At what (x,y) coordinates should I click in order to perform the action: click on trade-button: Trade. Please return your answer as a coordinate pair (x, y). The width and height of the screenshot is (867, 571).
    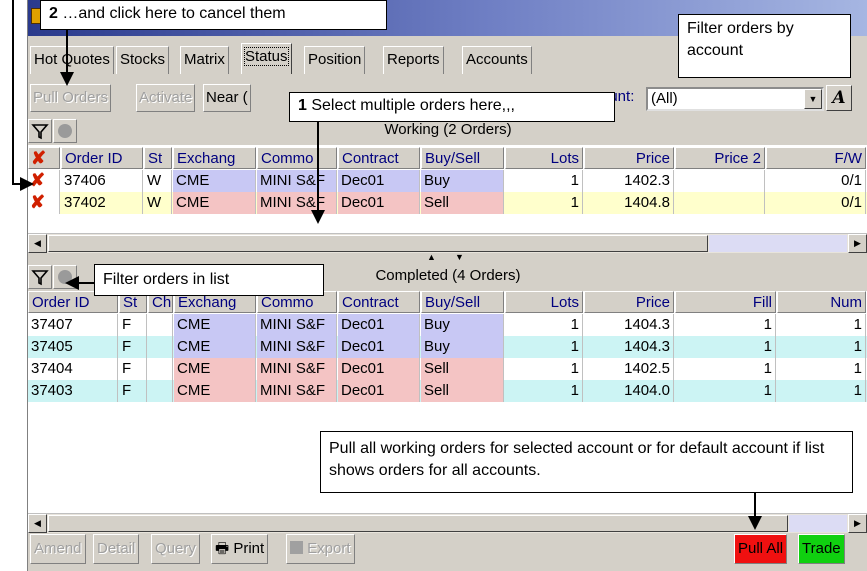
    Looking at the image, I should click on (821, 549).